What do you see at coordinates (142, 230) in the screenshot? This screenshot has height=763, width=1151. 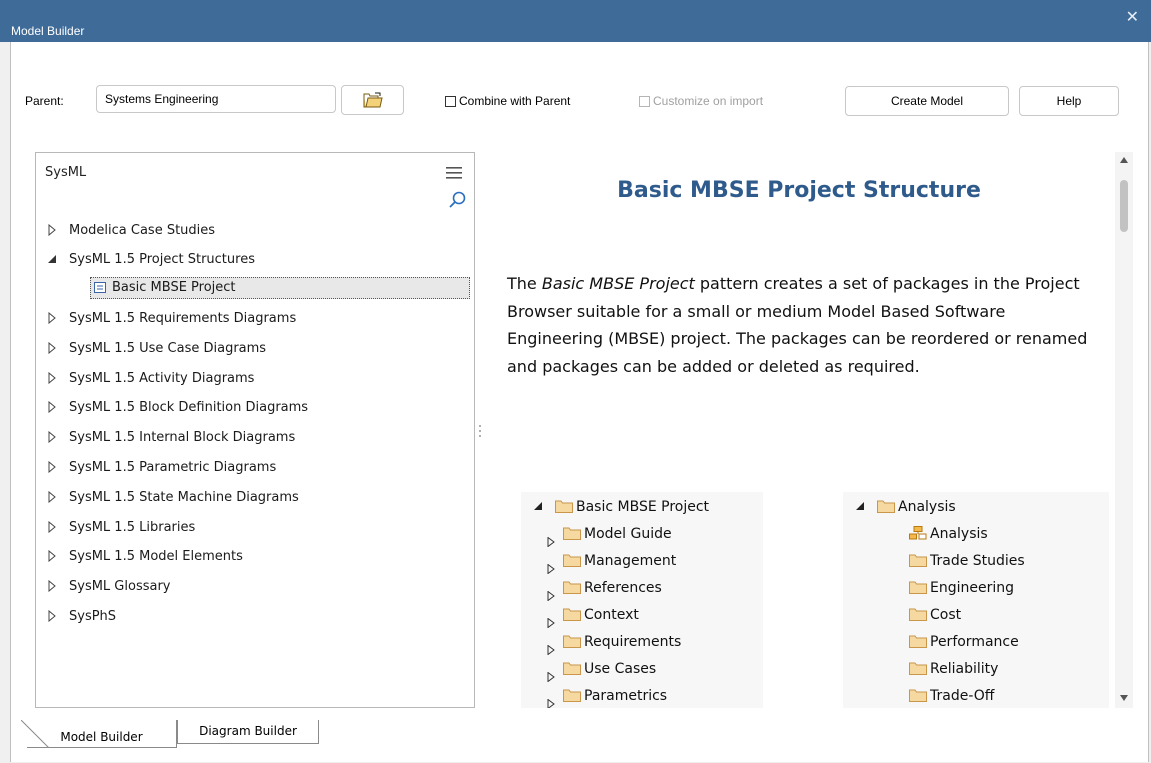 I see `tree-item-label: Modelica Case Studies` at bounding box center [142, 230].